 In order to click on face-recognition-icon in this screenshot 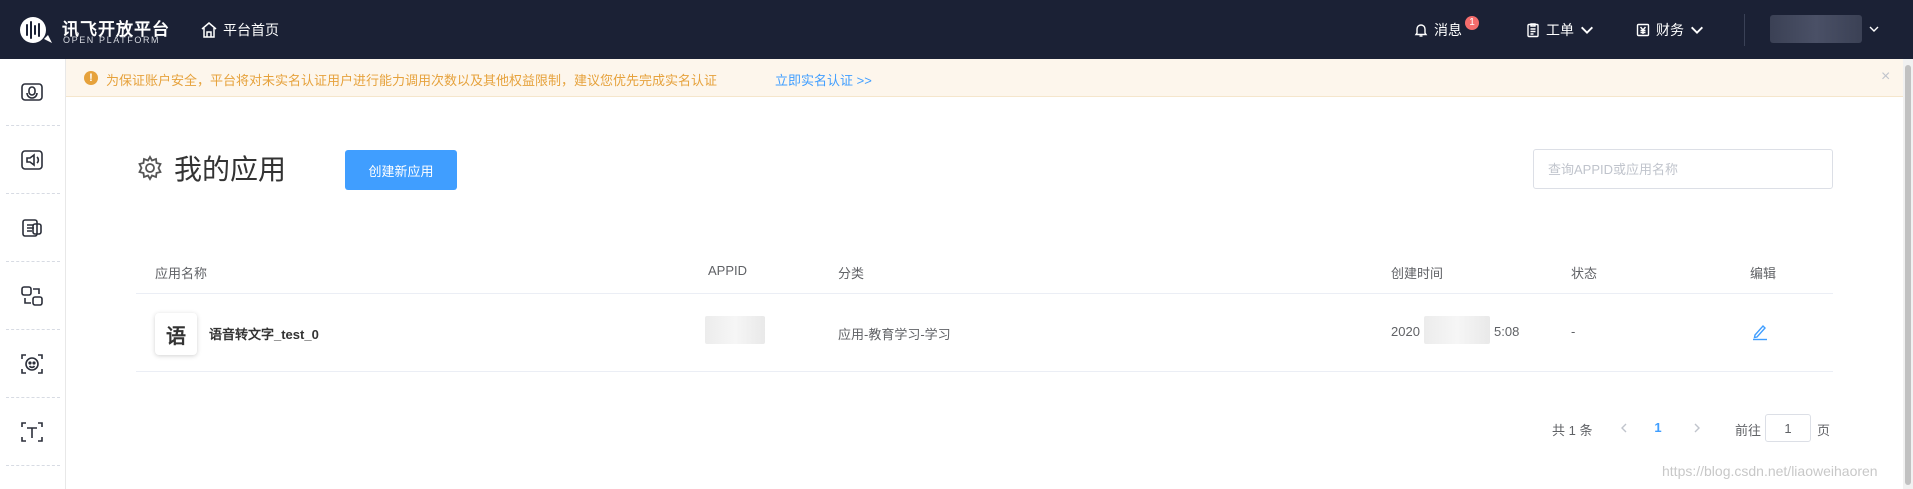, I will do `click(32, 364)`.